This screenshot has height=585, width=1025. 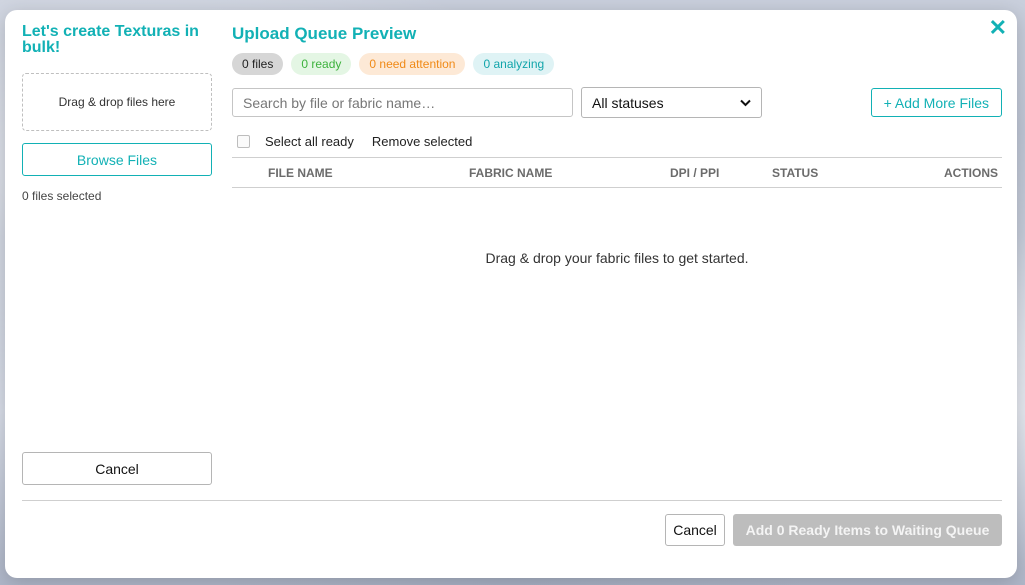 What do you see at coordinates (117, 159) in the screenshot?
I see `browse-files-button: Browse Files` at bounding box center [117, 159].